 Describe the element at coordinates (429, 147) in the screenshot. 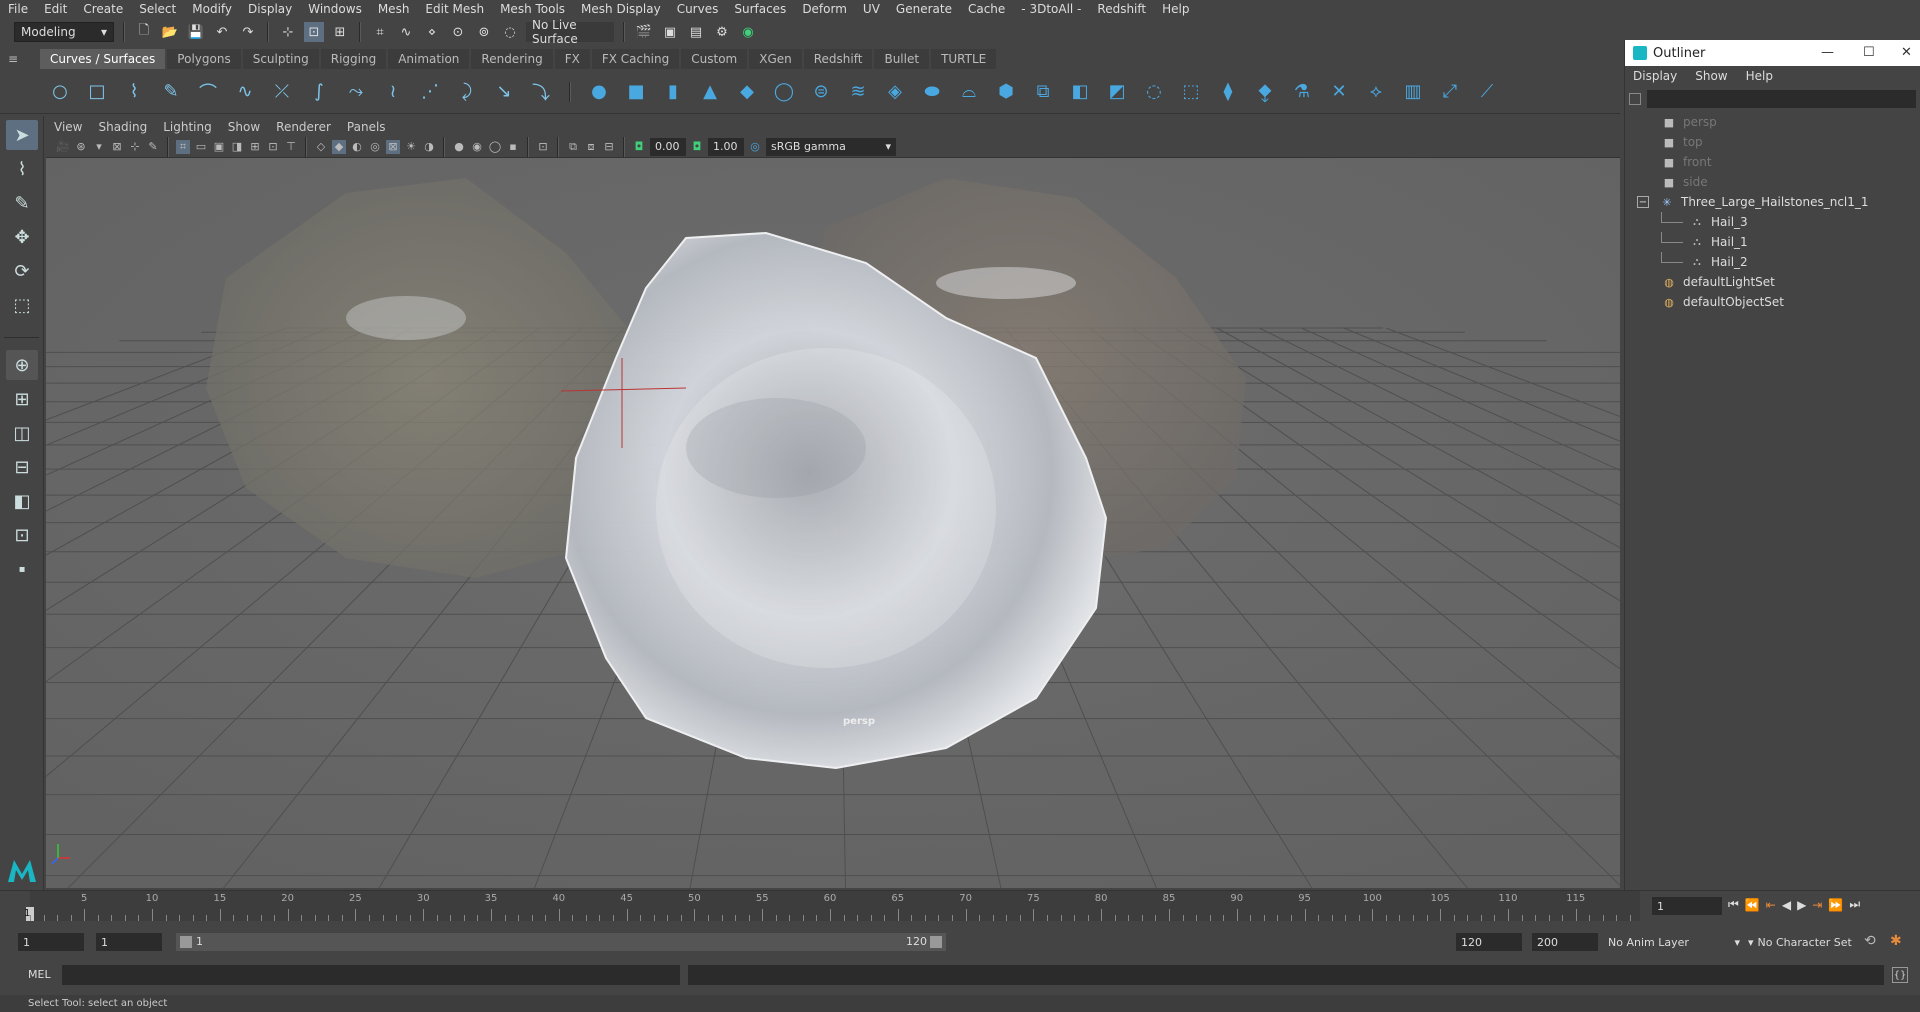

I see `shadows-icon: ◑` at that location.